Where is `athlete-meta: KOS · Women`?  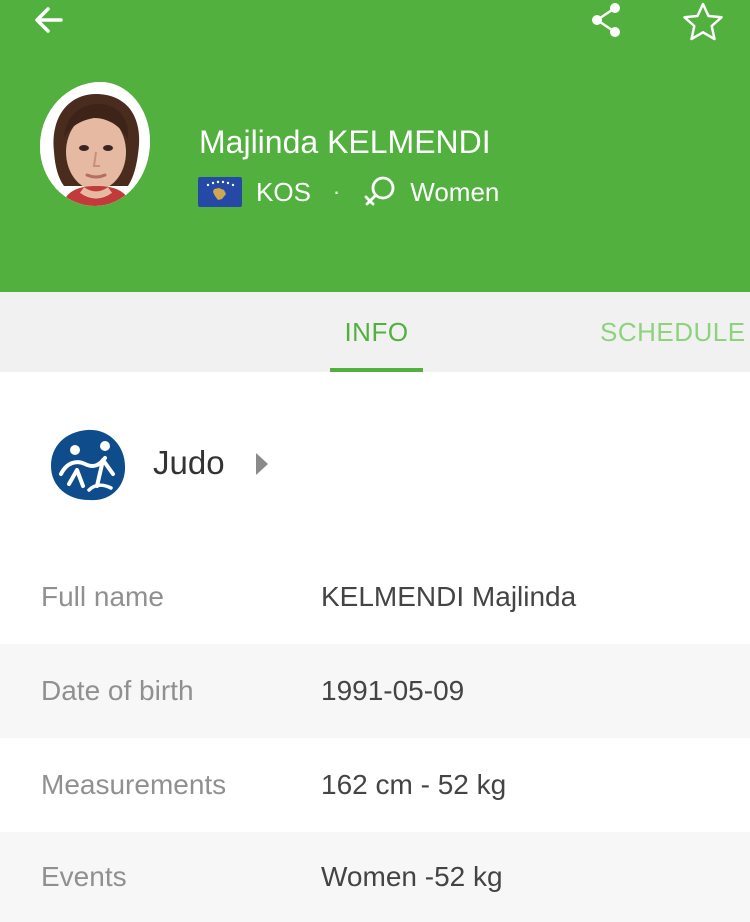 athlete-meta: KOS · Women is located at coordinates (348, 192).